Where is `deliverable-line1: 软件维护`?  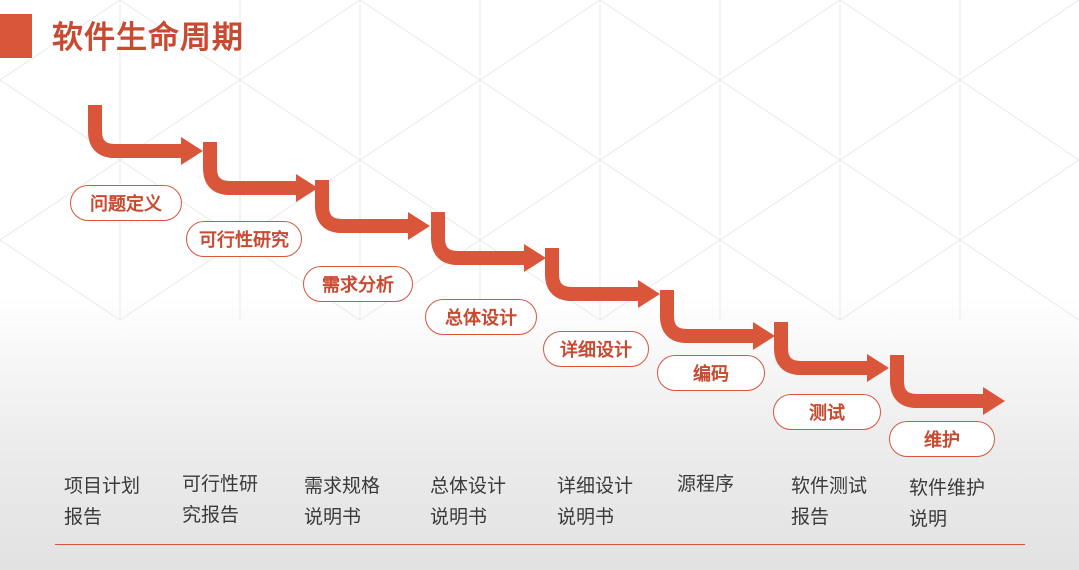
deliverable-line1: 软件维护 is located at coordinates (947, 488).